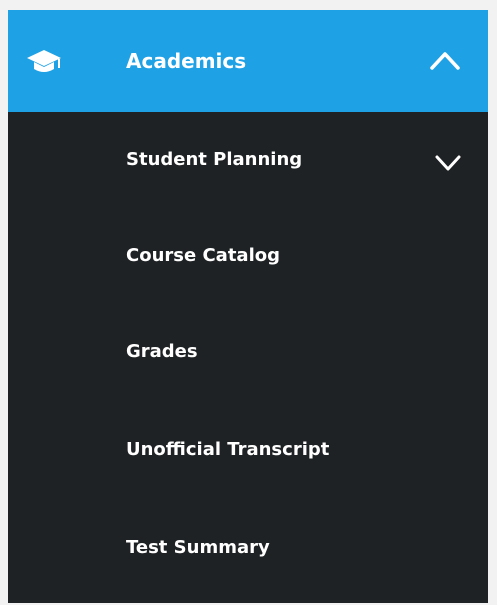 This screenshot has width=497, height=605. I want to click on menu-item-label: Grades, so click(162, 351).